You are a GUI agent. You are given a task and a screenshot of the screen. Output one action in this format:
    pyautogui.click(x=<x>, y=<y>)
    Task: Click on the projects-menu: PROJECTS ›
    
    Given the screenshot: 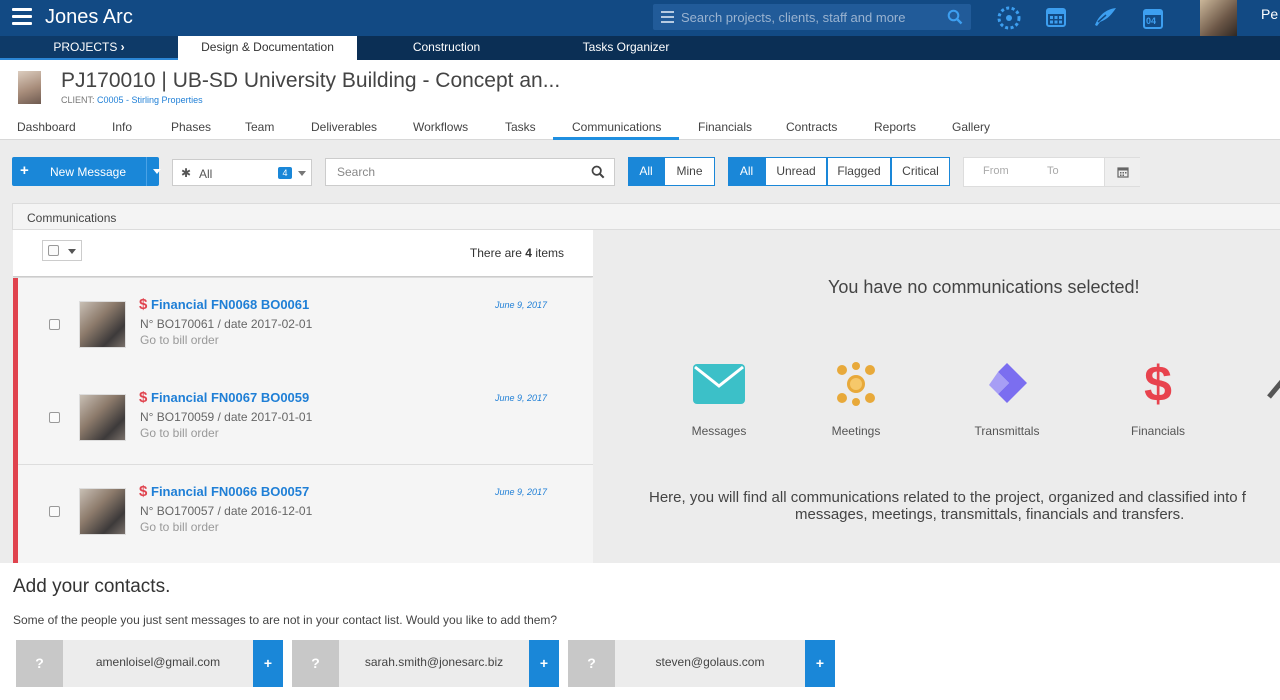 What is the action you would take?
    pyautogui.click(x=89, y=48)
    